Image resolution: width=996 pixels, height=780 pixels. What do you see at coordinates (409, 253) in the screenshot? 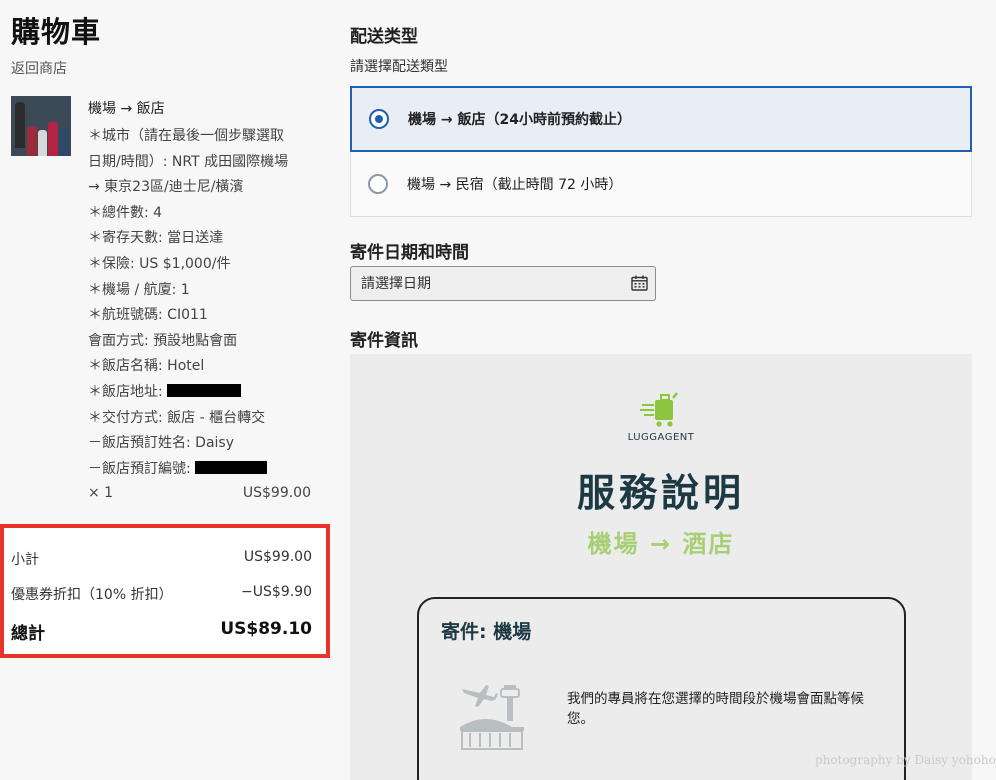
I see `date-heading: 寄件日期和時間` at bounding box center [409, 253].